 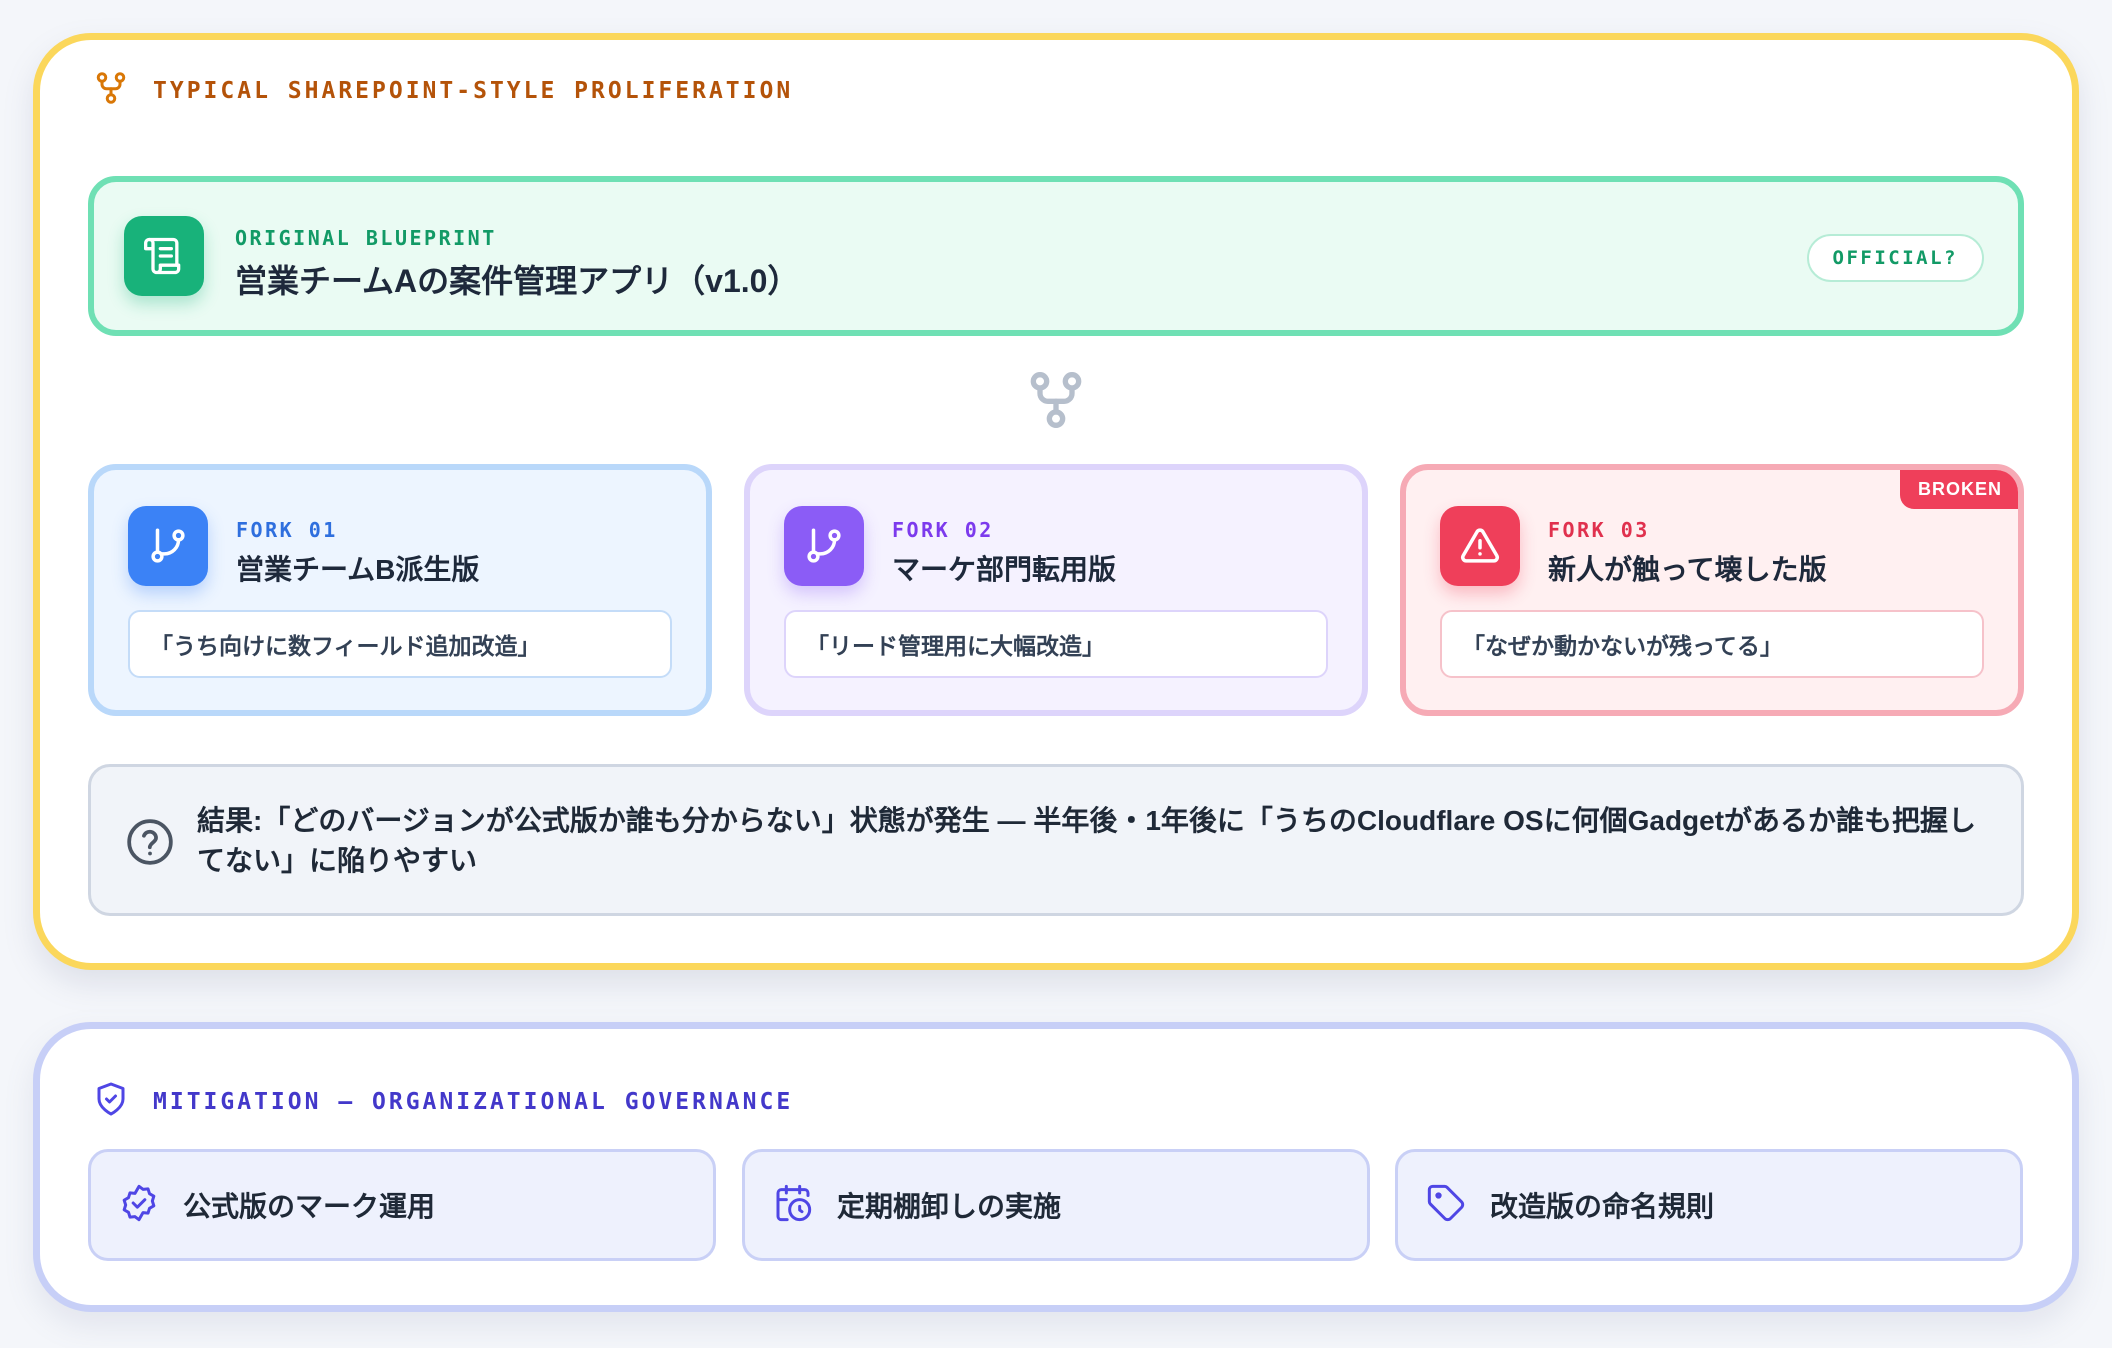 I want to click on fork-quote: 「なぜか動かないが残ってる」, so click(x=1712, y=644).